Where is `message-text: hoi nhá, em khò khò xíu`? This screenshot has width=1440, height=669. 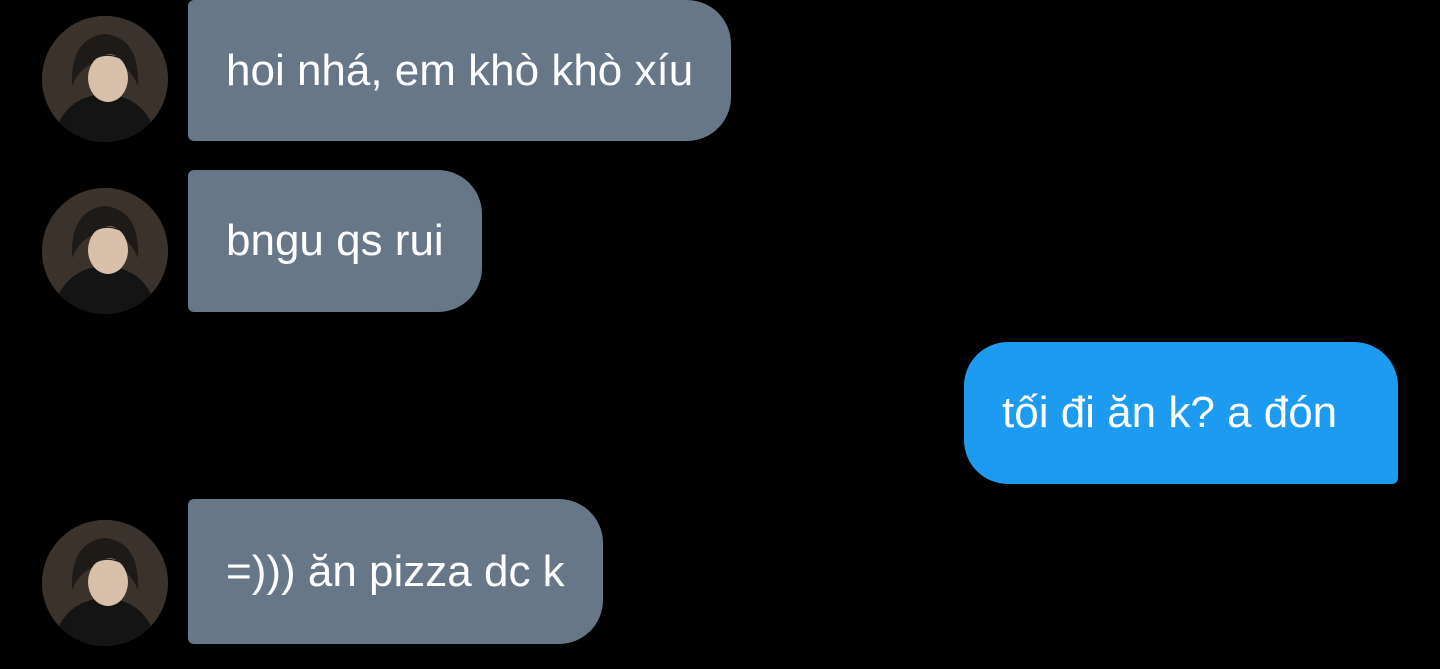
message-text: hoi nhá, em khò khò xíu is located at coordinates (460, 70).